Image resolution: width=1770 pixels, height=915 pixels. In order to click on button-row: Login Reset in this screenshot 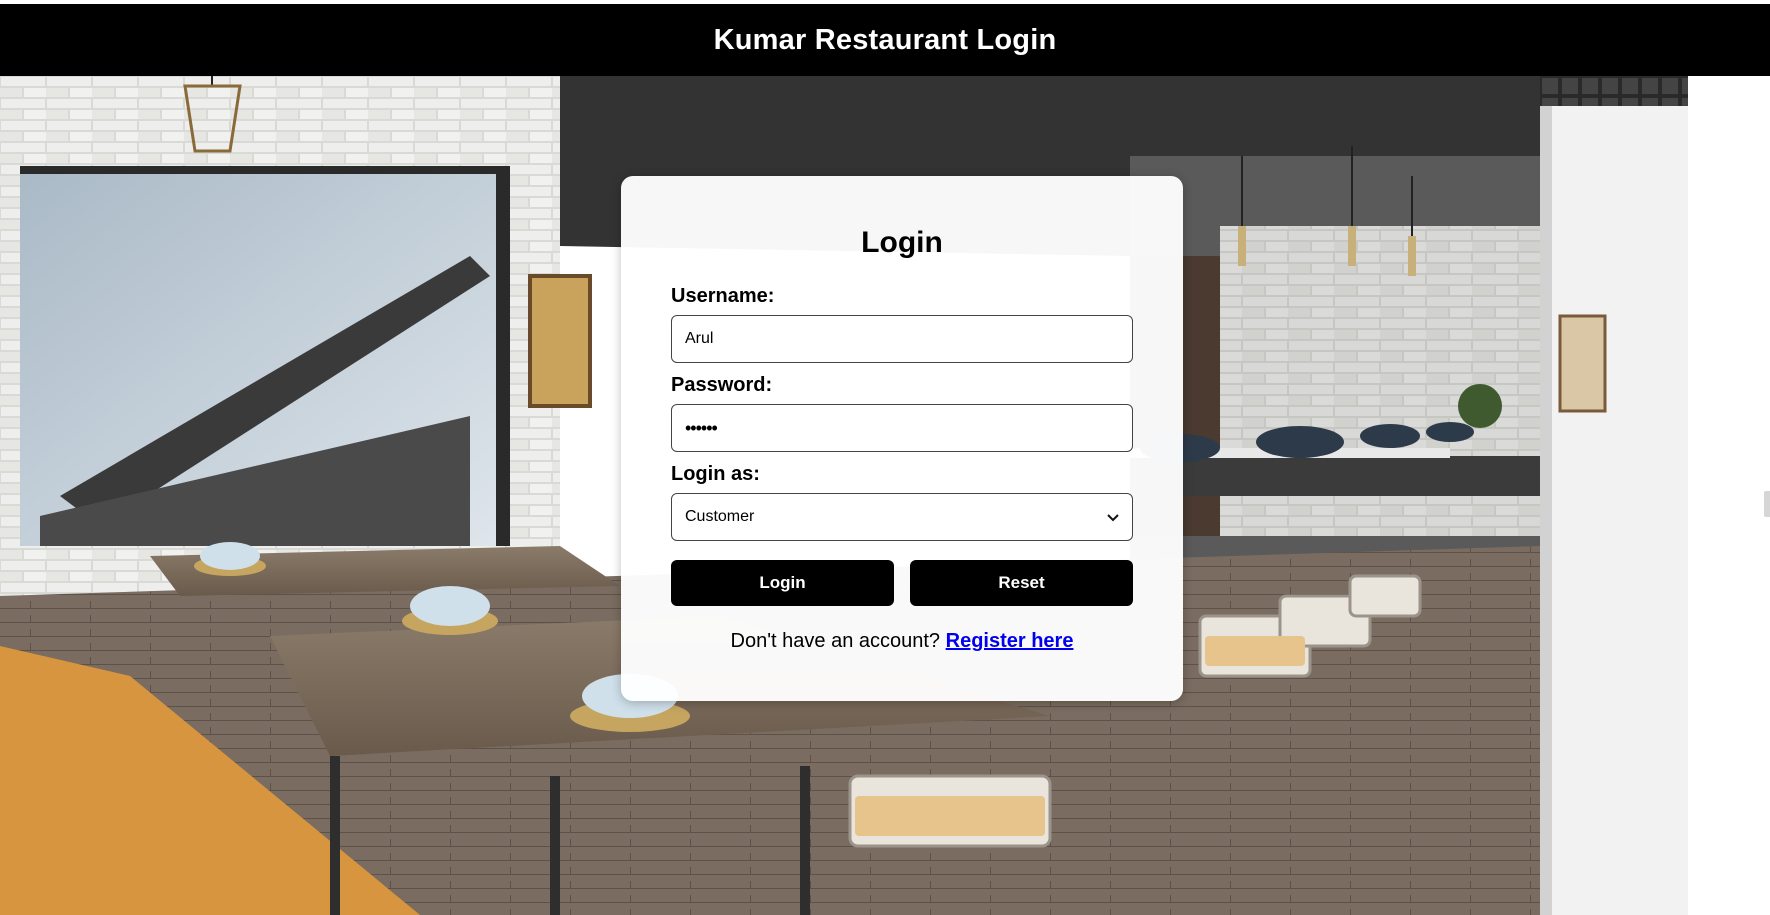, I will do `click(902, 583)`.